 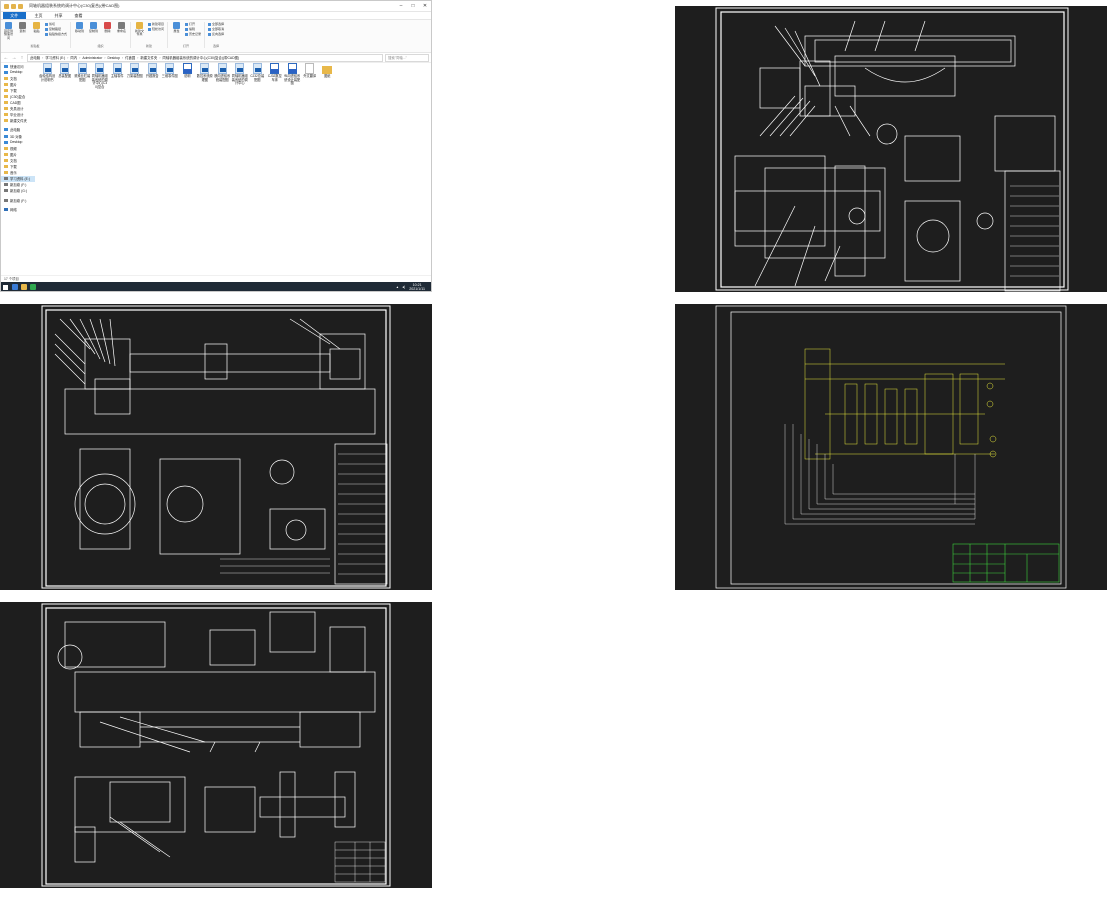 I want to click on nav-item-label: 图片, so click(x=13, y=84).